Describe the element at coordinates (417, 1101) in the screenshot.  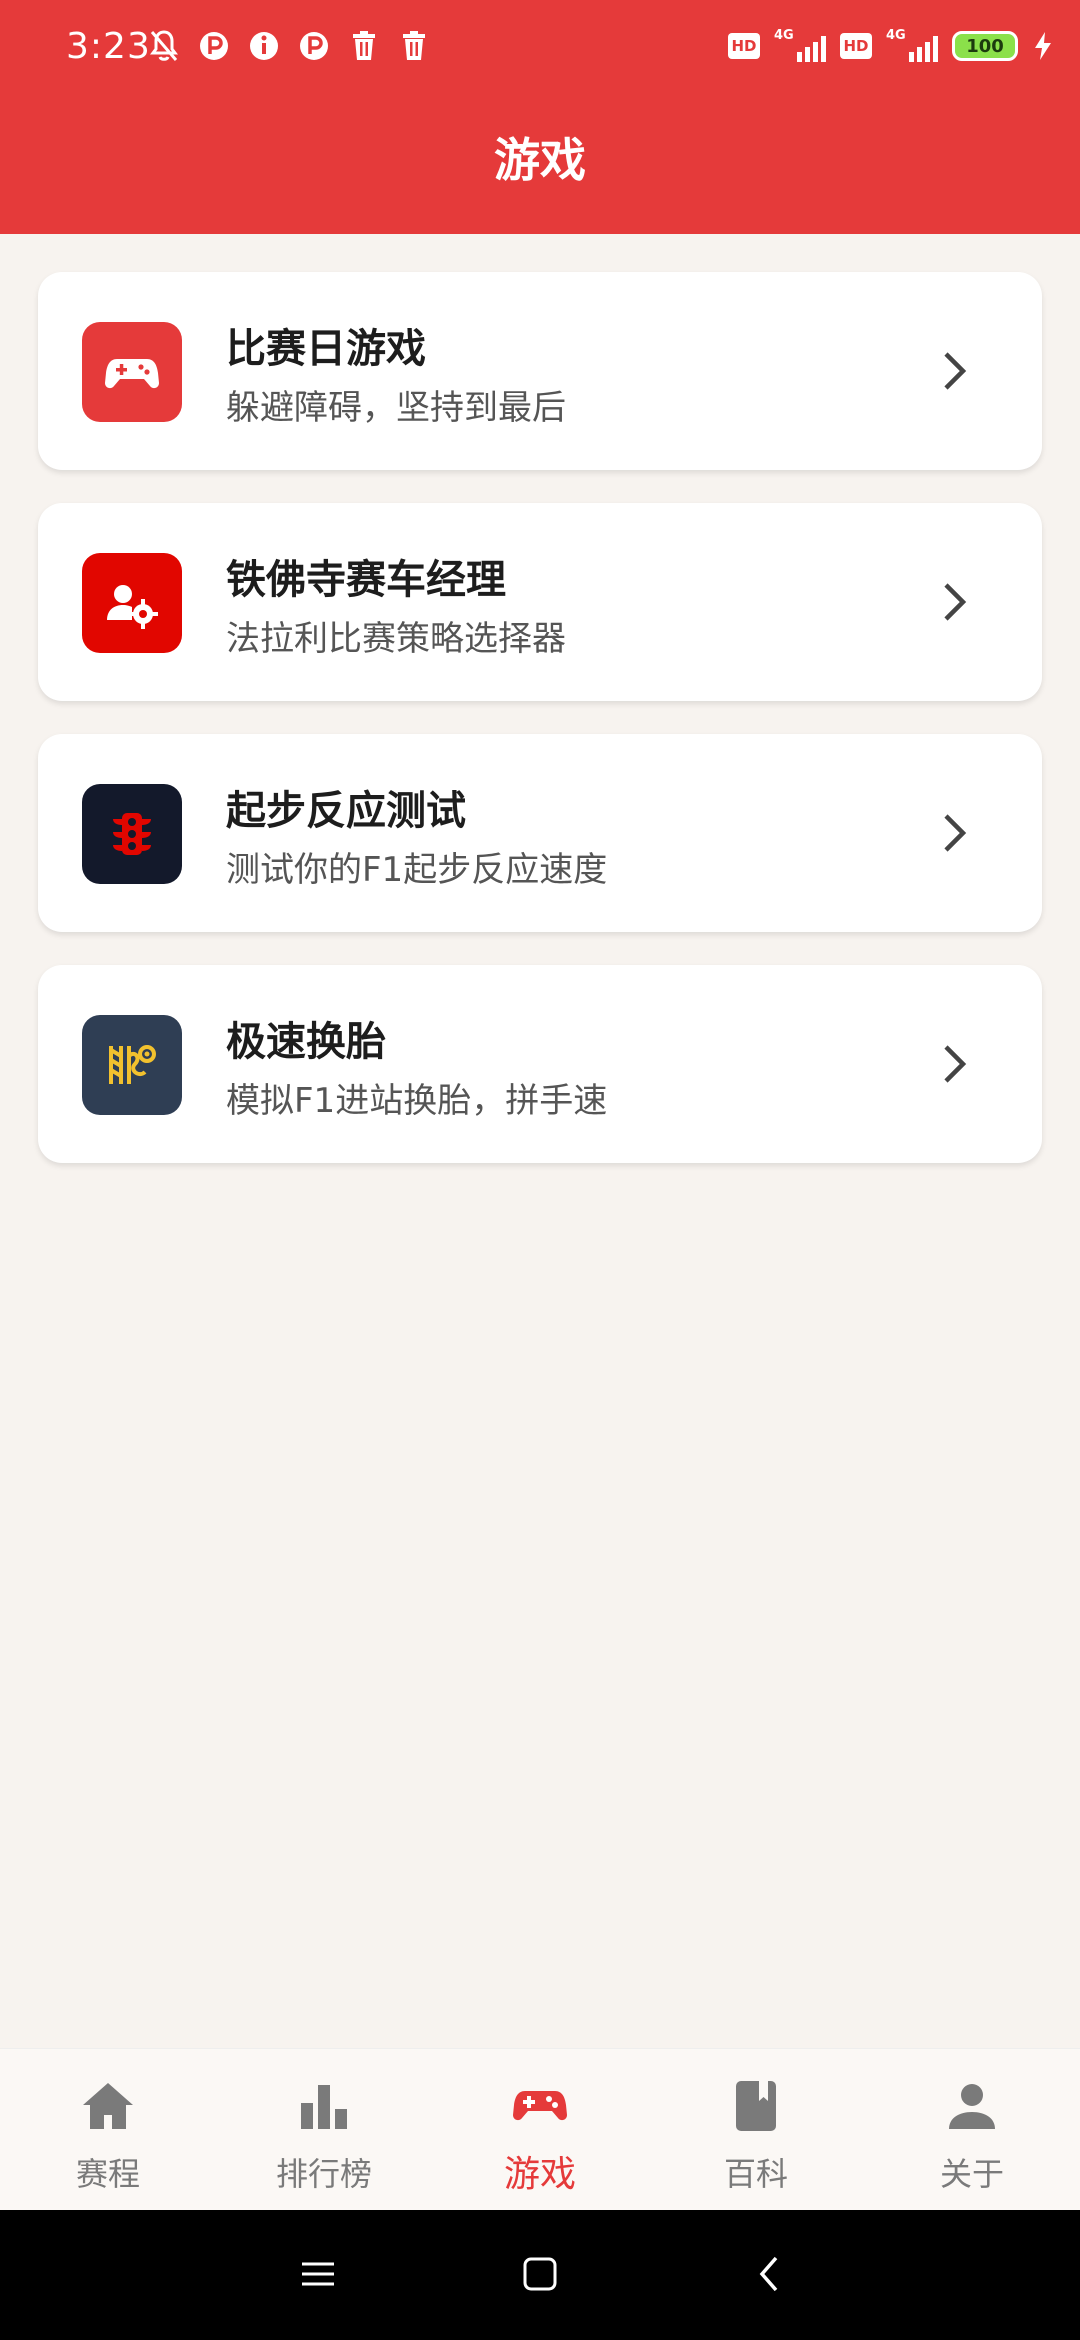
I see `game-subtitle: 模拟F1进站换胎，拼手速` at that location.